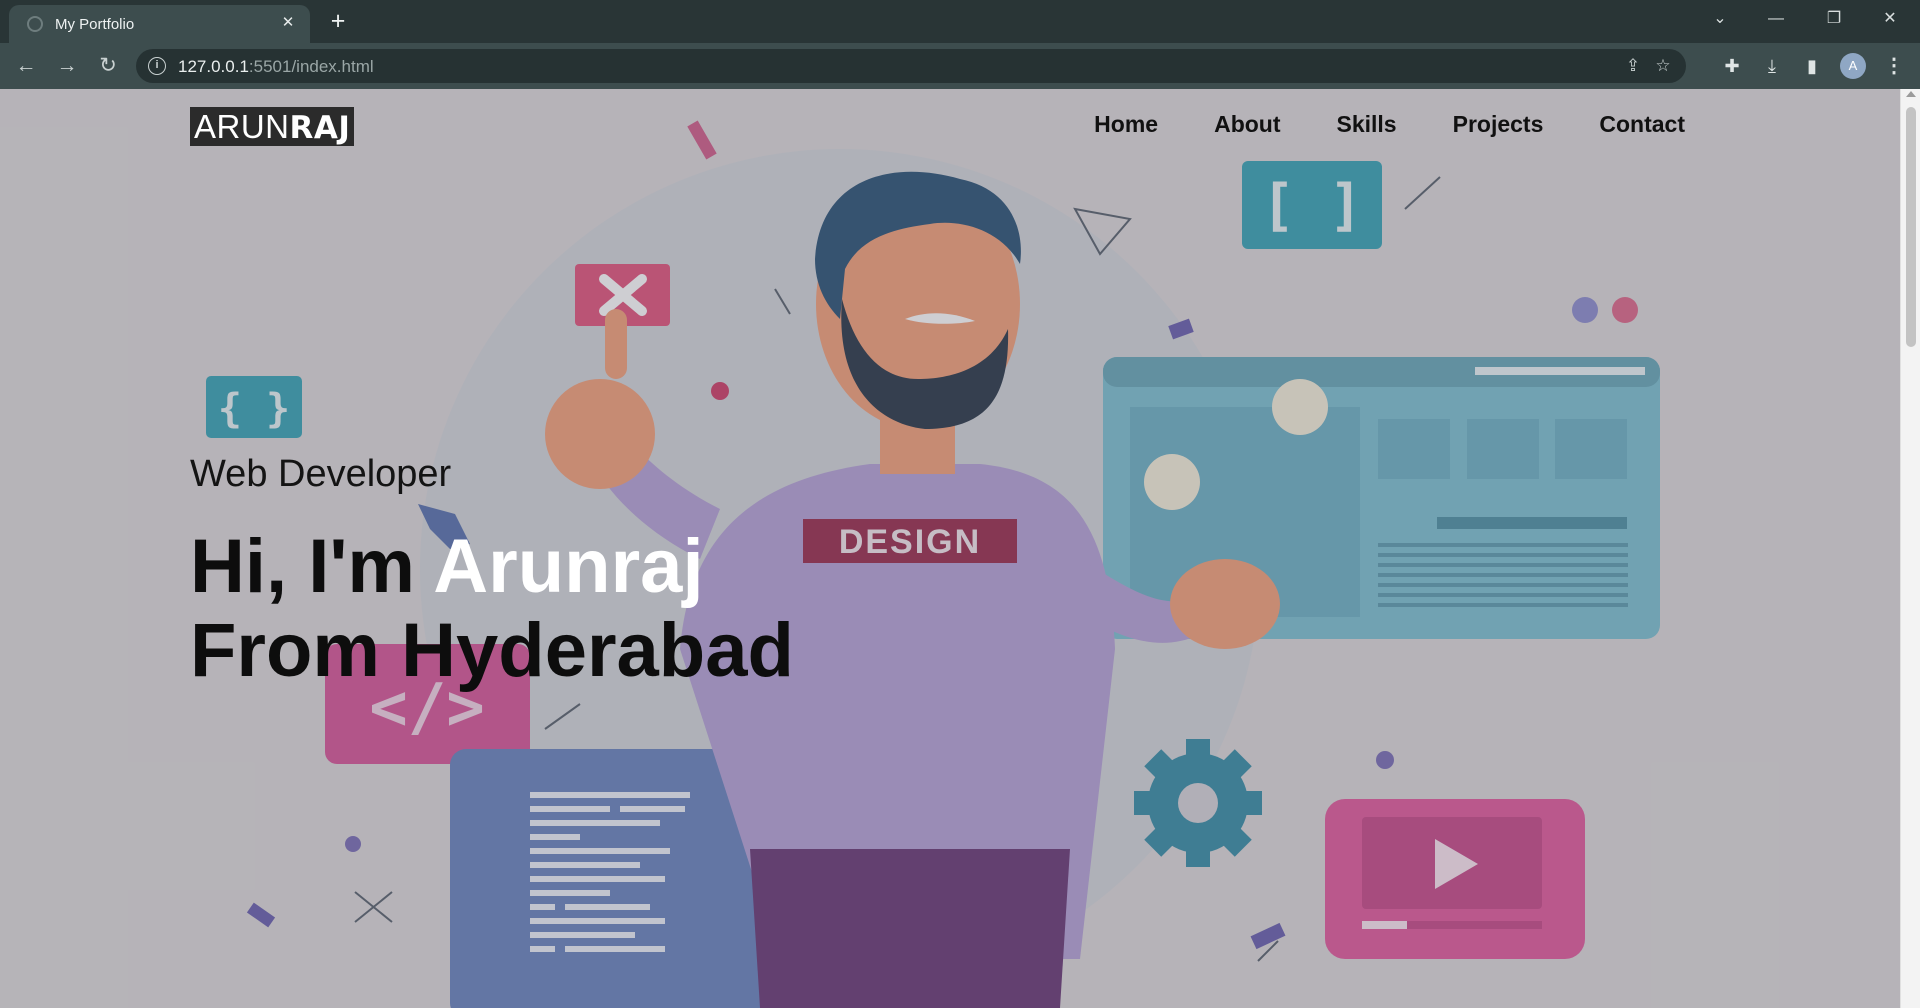 Image resolution: width=1920 pixels, height=1008 pixels. Describe the element at coordinates (1247, 124) in the screenshot. I see `nav-link-about: About` at that location.